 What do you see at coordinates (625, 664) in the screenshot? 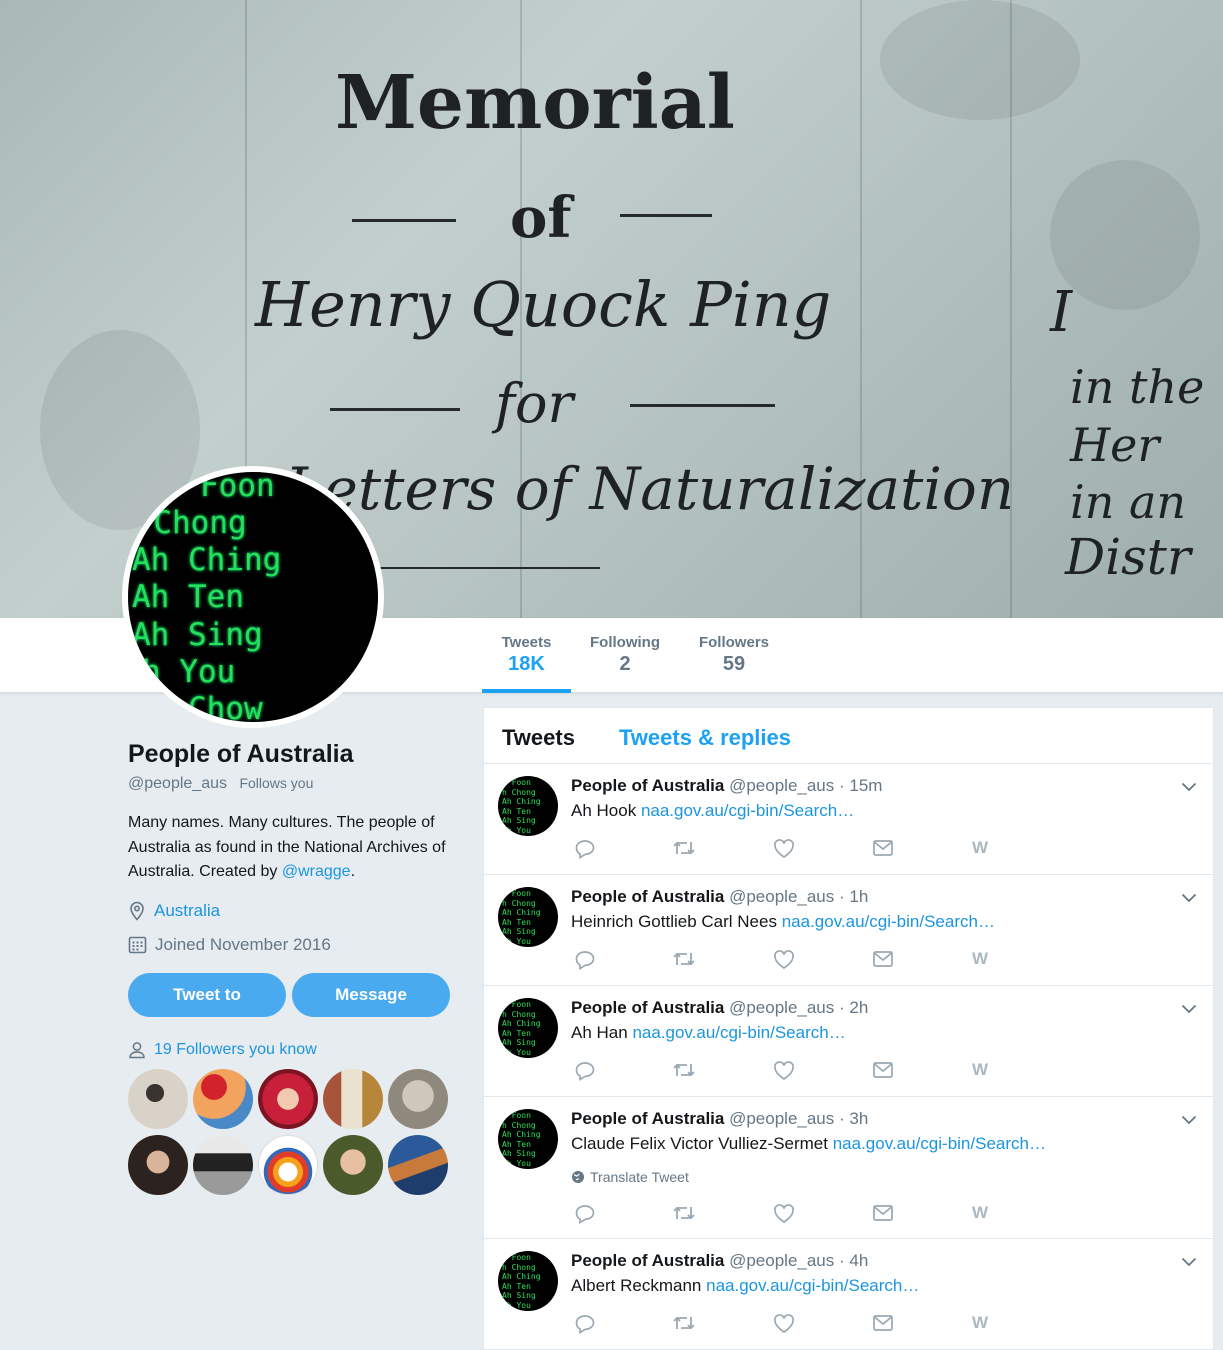
I see `stat-following-value: 2` at bounding box center [625, 664].